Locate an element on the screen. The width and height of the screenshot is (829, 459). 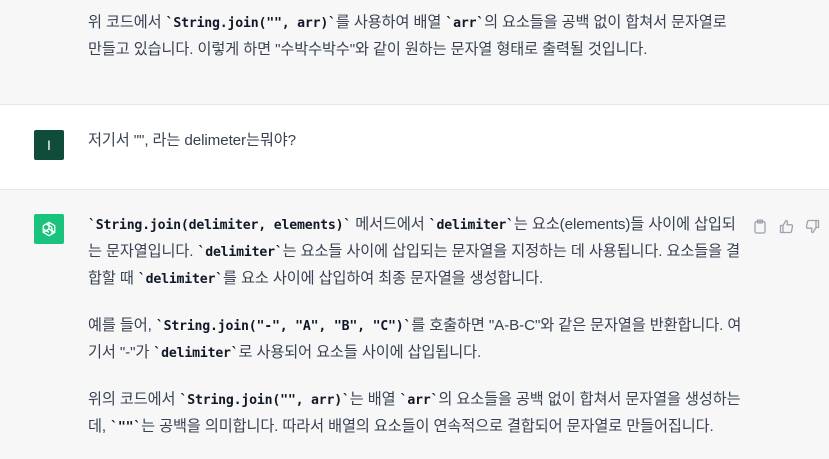
thumbs-up-button is located at coordinates (786, 226).